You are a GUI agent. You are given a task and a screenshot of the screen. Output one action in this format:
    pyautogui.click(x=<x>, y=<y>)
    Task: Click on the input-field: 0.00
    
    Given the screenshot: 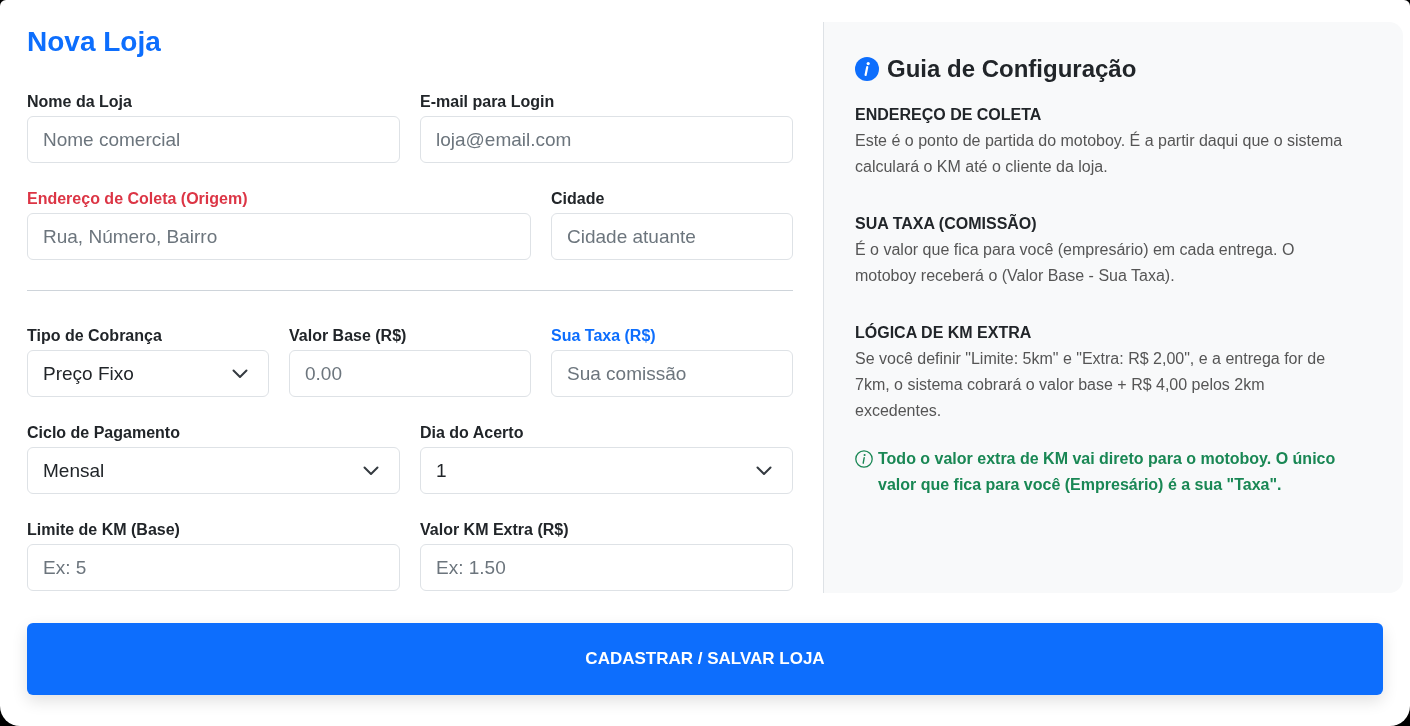 What is the action you would take?
    pyautogui.click(x=410, y=373)
    